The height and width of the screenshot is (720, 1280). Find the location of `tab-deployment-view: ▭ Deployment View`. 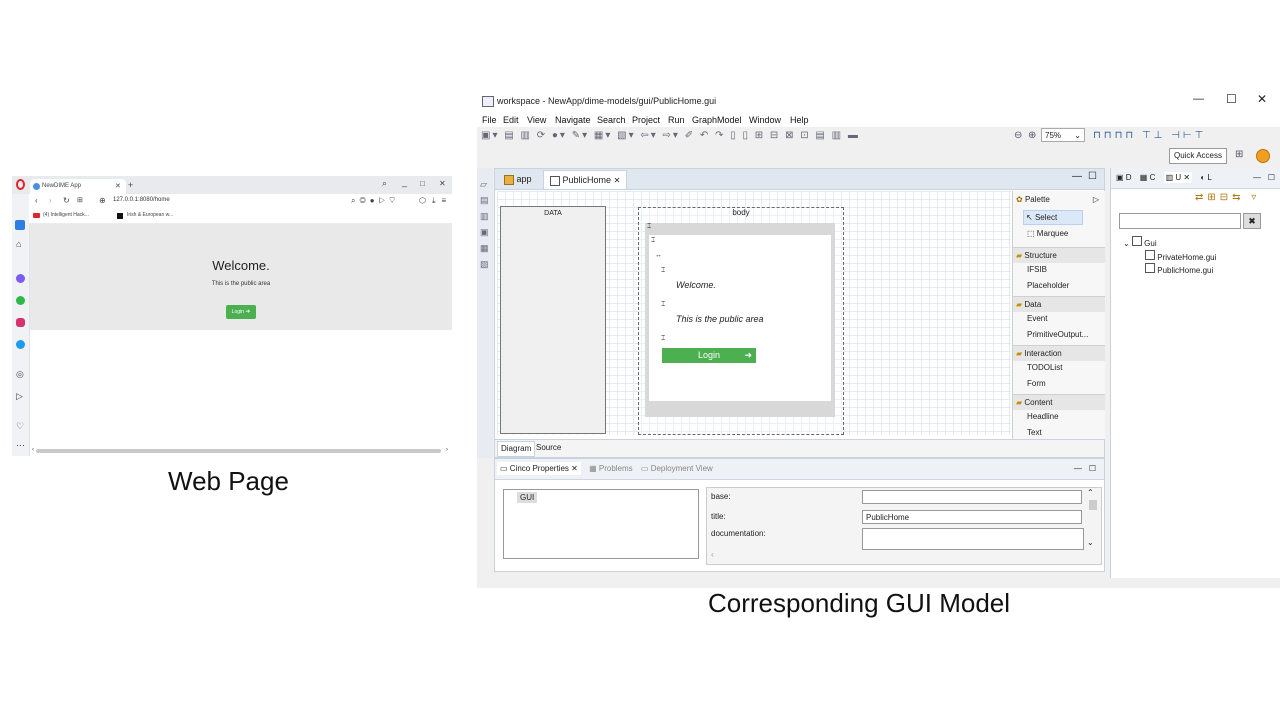

tab-deployment-view: ▭ Deployment View is located at coordinates (677, 468).